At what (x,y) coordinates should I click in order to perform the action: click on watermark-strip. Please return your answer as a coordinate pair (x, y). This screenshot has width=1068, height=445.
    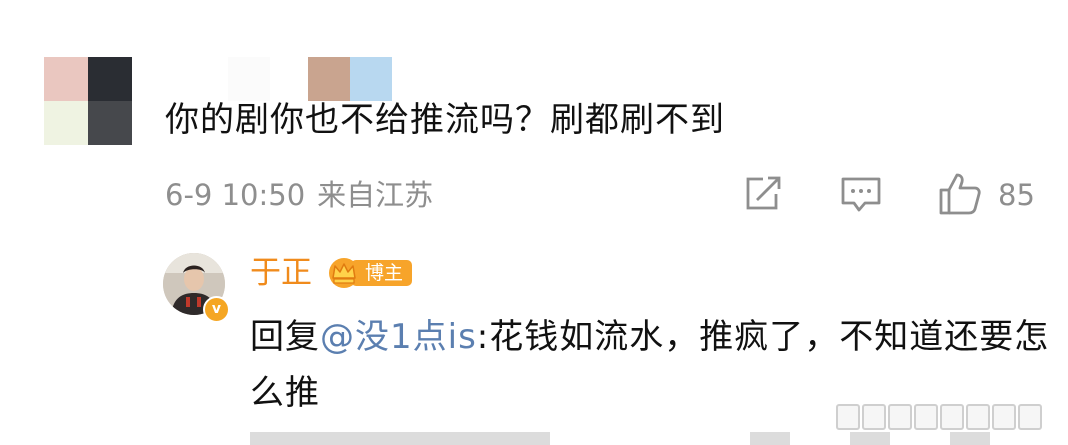
    Looking at the image, I should click on (949, 415).